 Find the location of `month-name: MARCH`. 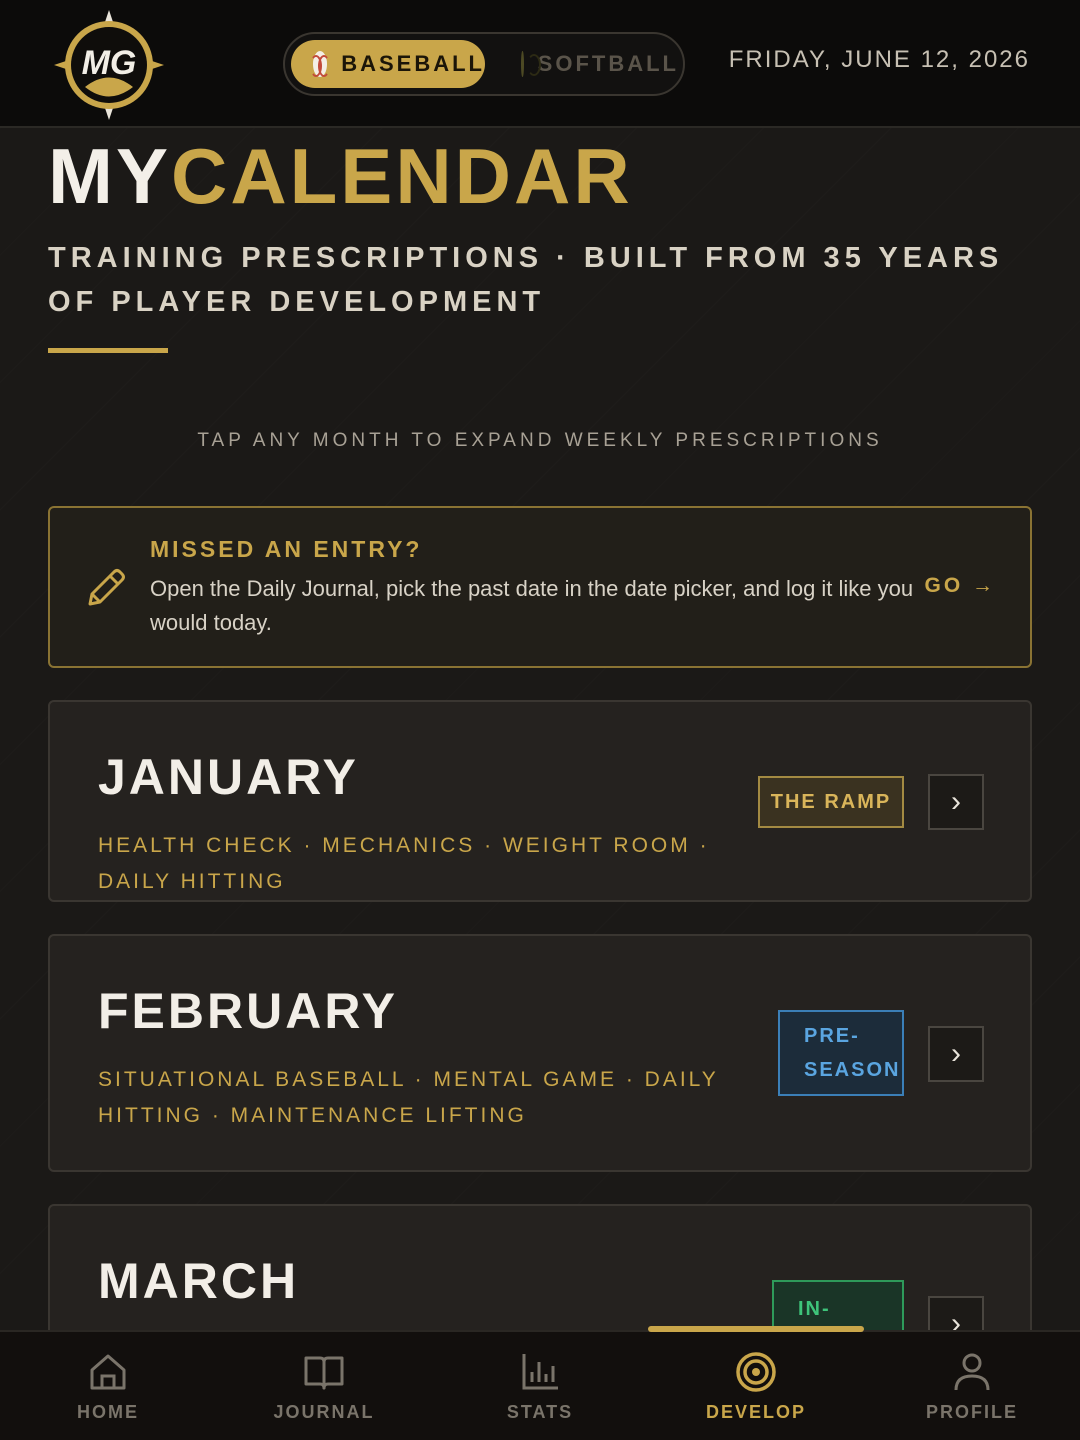

month-name: MARCH is located at coordinates (199, 1281).